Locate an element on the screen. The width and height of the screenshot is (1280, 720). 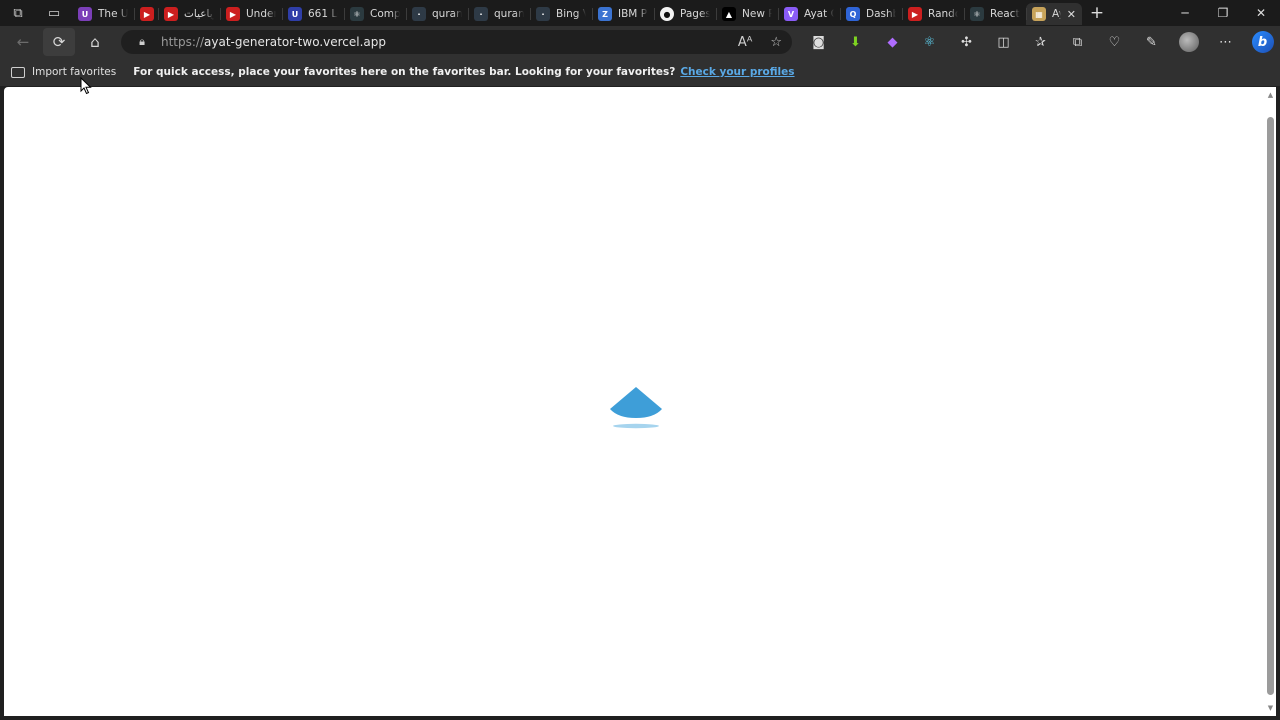
performance-icon: ♡ is located at coordinates (1114, 42).